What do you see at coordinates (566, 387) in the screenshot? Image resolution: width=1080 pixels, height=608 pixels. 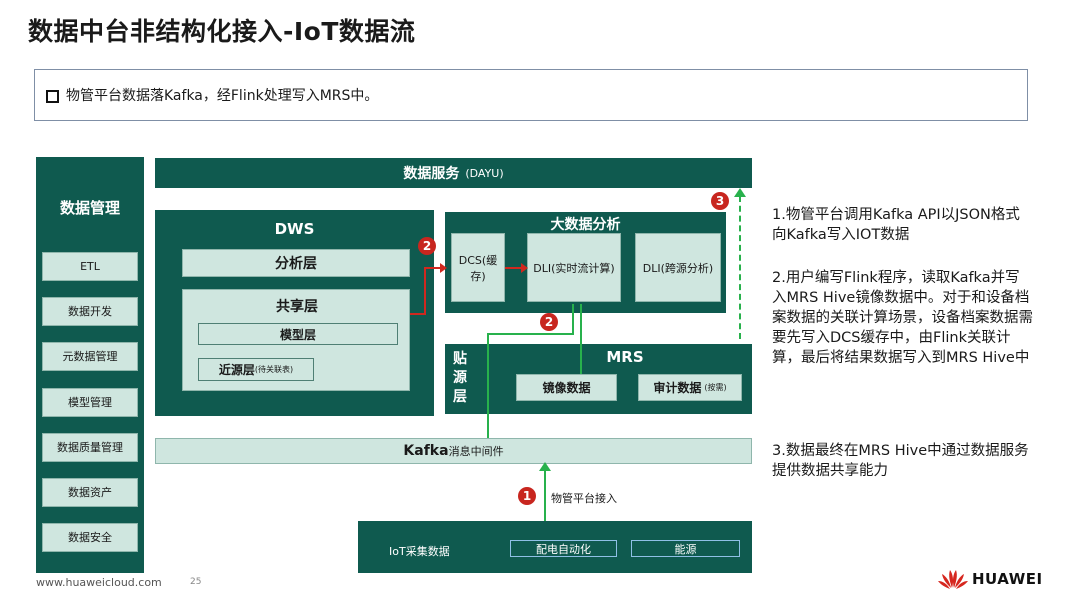 I see `mirror-data: 镜像数据` at bounding box center [566, 387].